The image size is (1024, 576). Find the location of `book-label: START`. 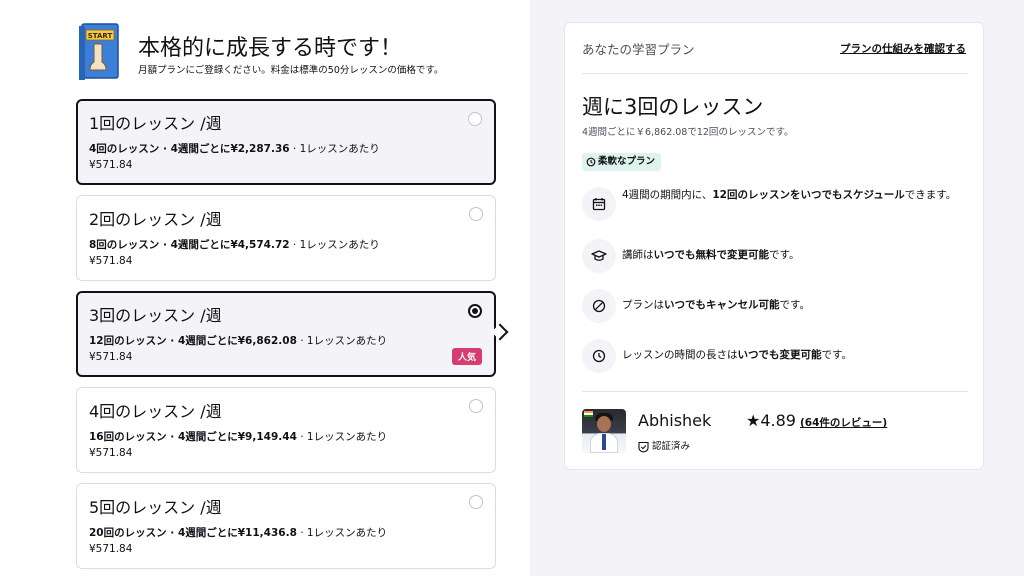

book-label: START is located at coordinates (100, 36).